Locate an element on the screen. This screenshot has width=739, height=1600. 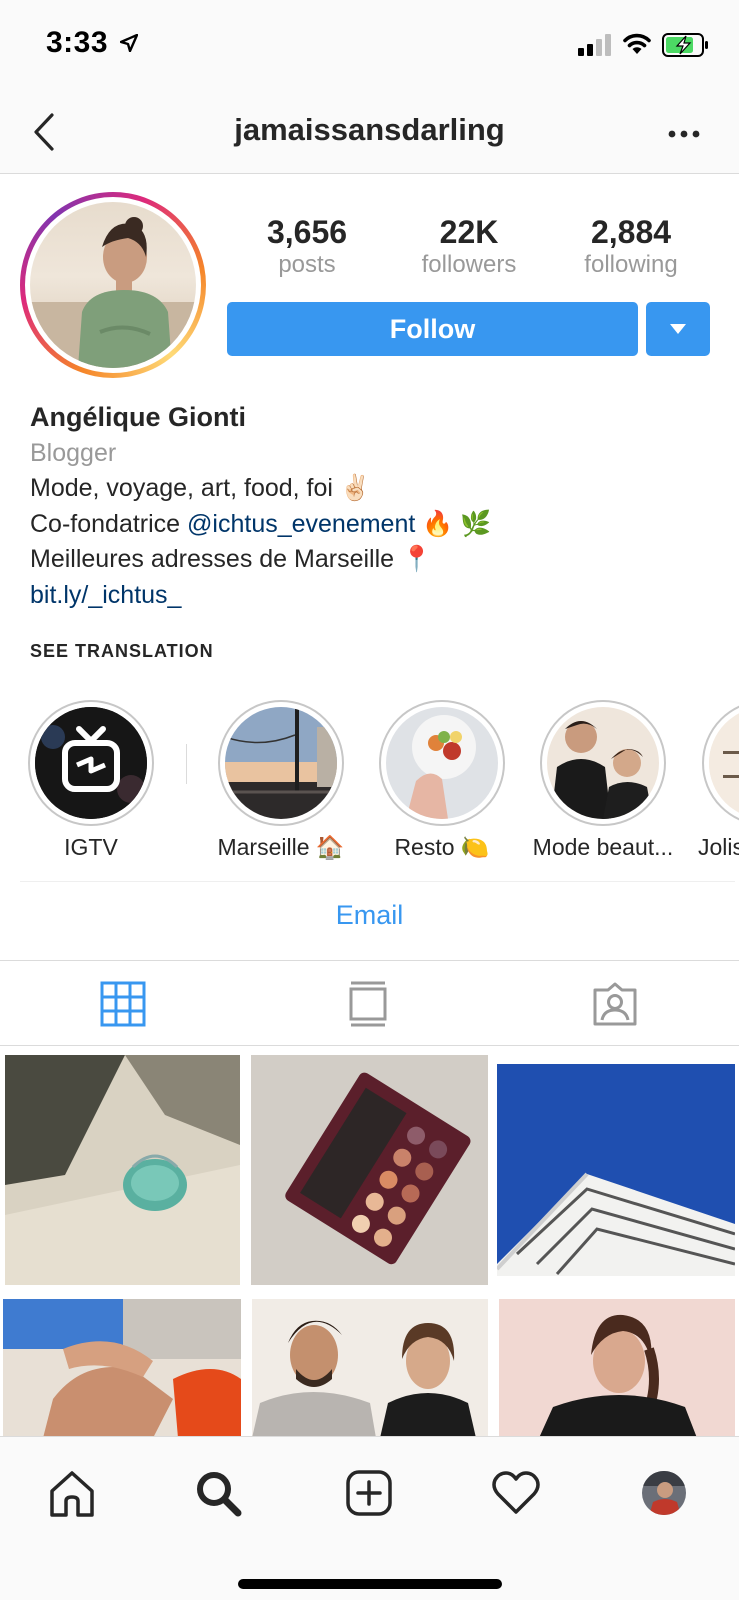
tagged-icon is located at coordinates (615, 1004).